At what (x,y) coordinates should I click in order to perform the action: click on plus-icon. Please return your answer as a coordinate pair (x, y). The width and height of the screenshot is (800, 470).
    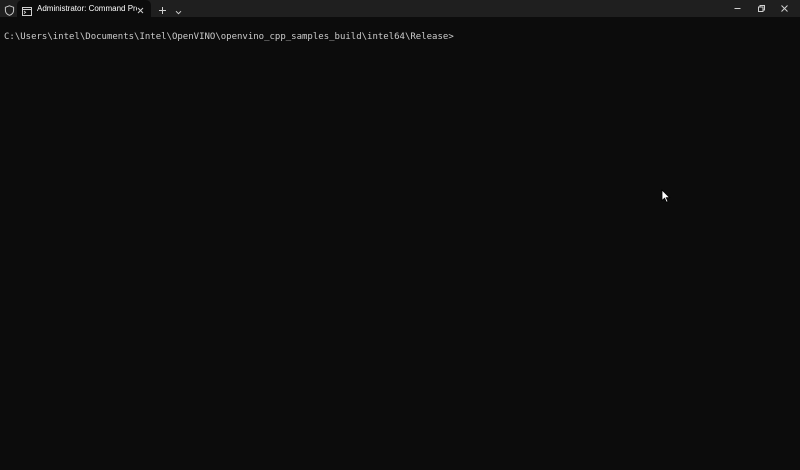
    Looking at the image, I should click on (162, 8).